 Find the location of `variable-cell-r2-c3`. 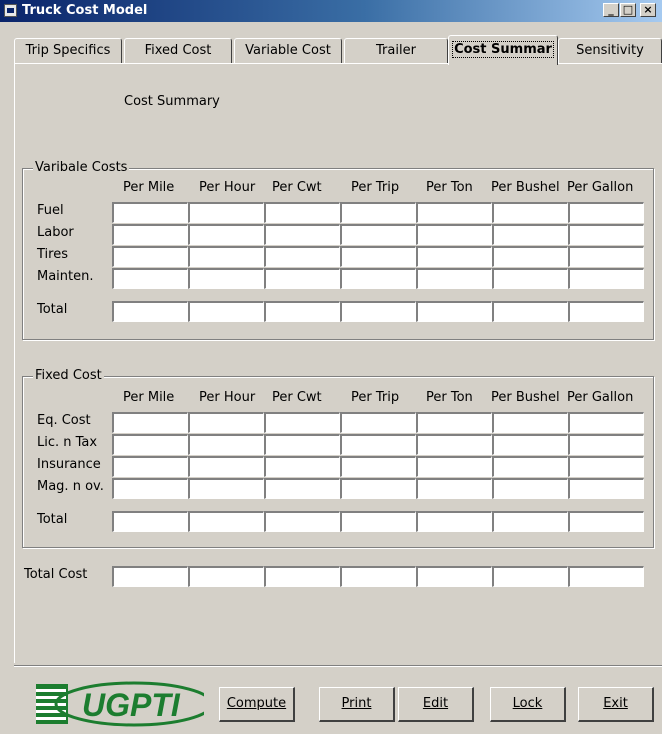

variable-cell-r2-c3 is located at coordinates (378, 256).